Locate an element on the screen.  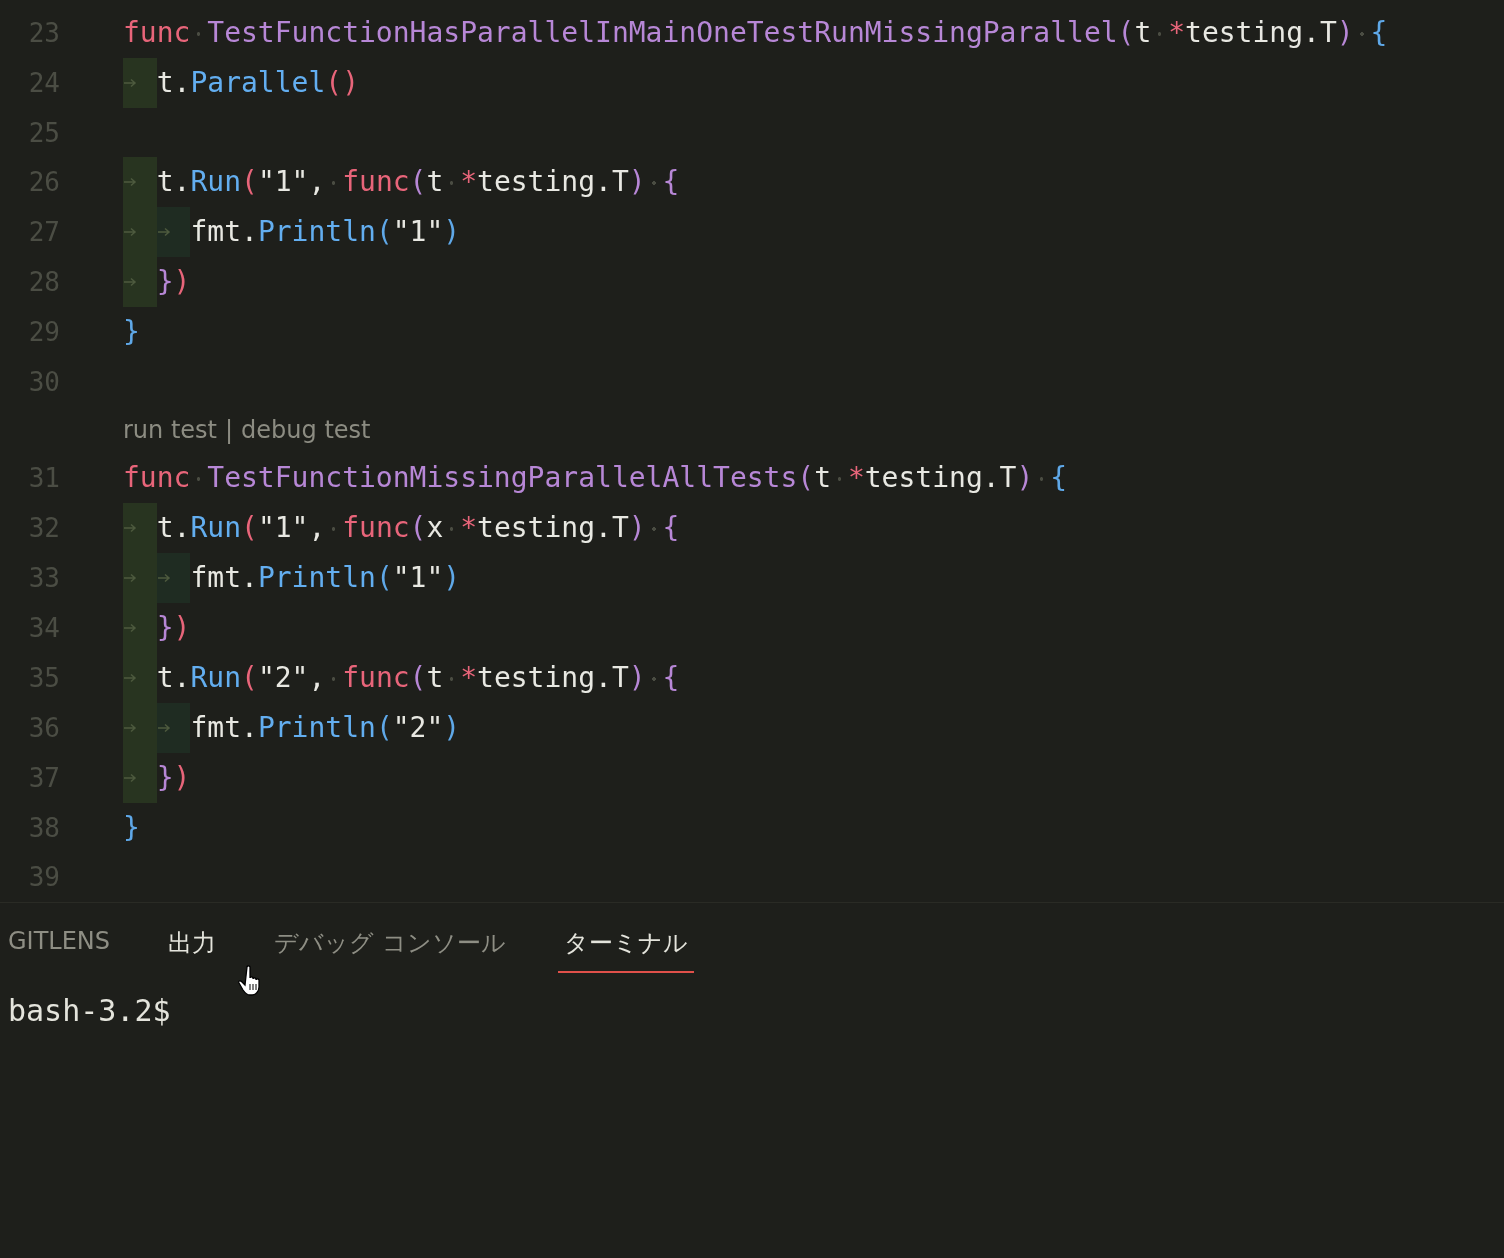
code-line: t.Run("1", func(x *testing.T) { is located at coordinates (418, 527).